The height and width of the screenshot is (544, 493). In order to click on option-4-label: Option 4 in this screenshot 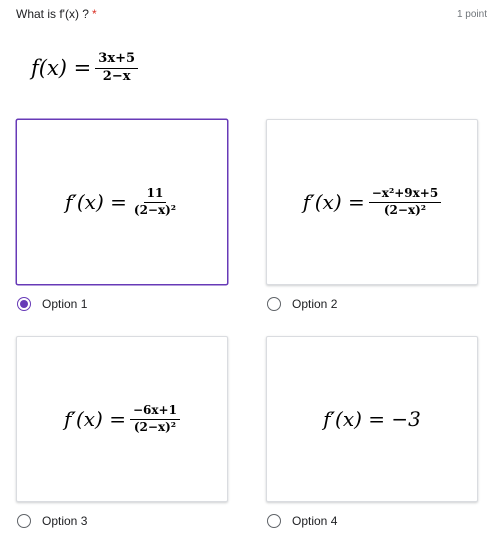, I will do `click(314, 521)`.